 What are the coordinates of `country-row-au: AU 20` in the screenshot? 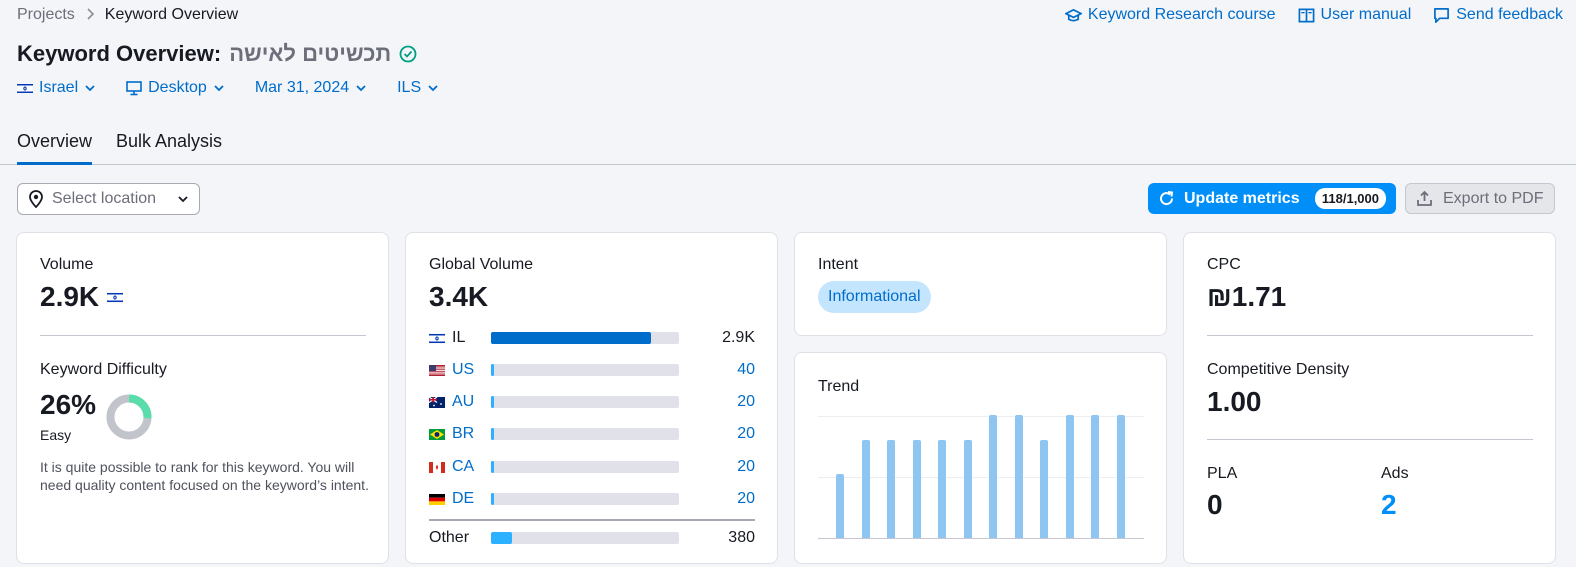 It's located at (592, 402).